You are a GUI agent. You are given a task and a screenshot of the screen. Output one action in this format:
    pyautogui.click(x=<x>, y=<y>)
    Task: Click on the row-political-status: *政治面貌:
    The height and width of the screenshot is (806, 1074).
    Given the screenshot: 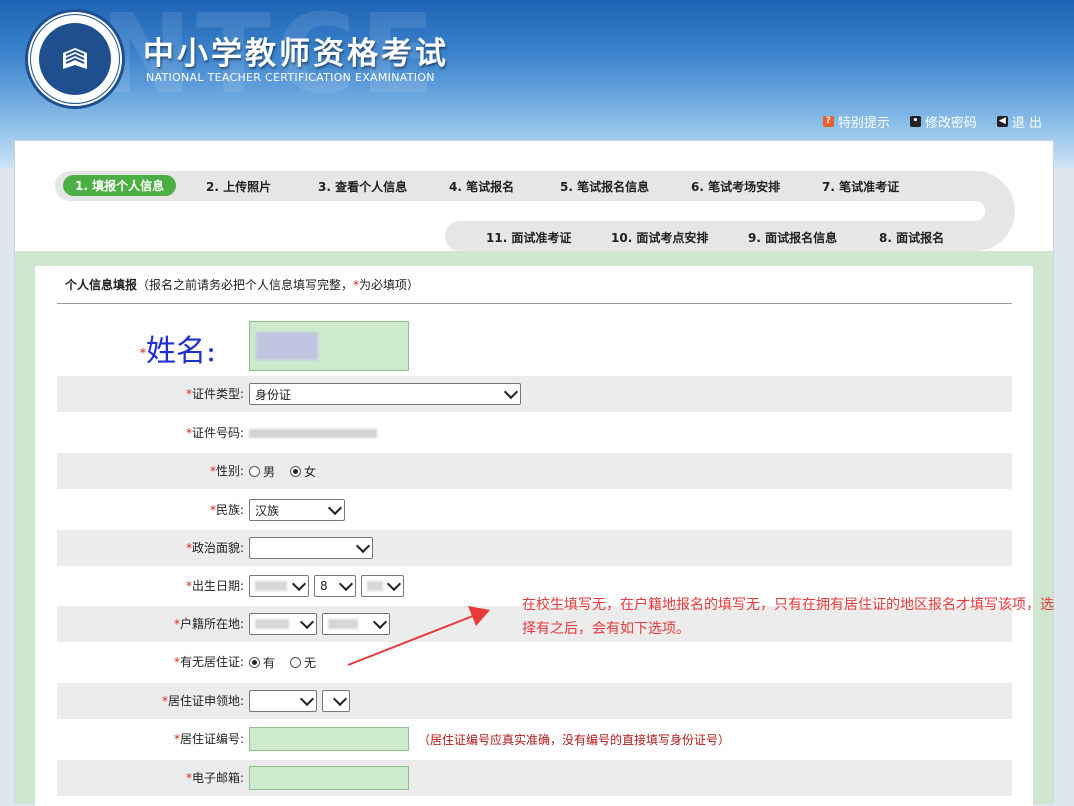 What is the action you would take?
    pyautogui.click(x=534, y=548)
    